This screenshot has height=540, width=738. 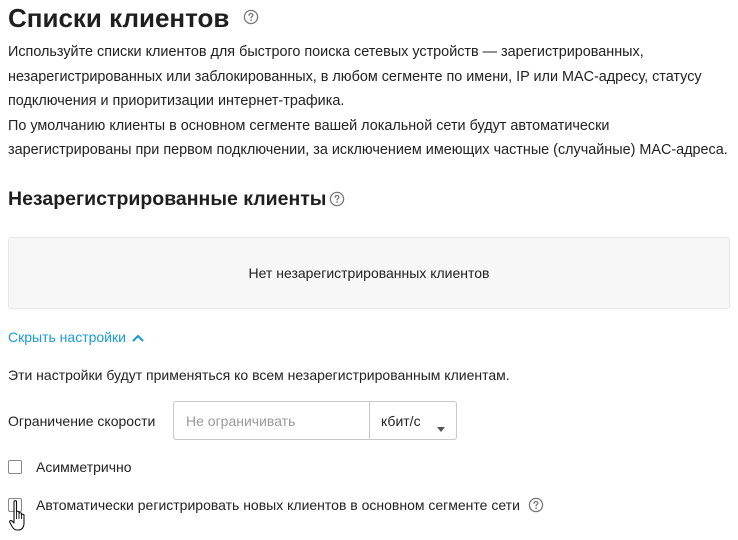 I want to click on empty-clients-box: Нет незарегистрированных клиентов, so click(x=369, y=273).